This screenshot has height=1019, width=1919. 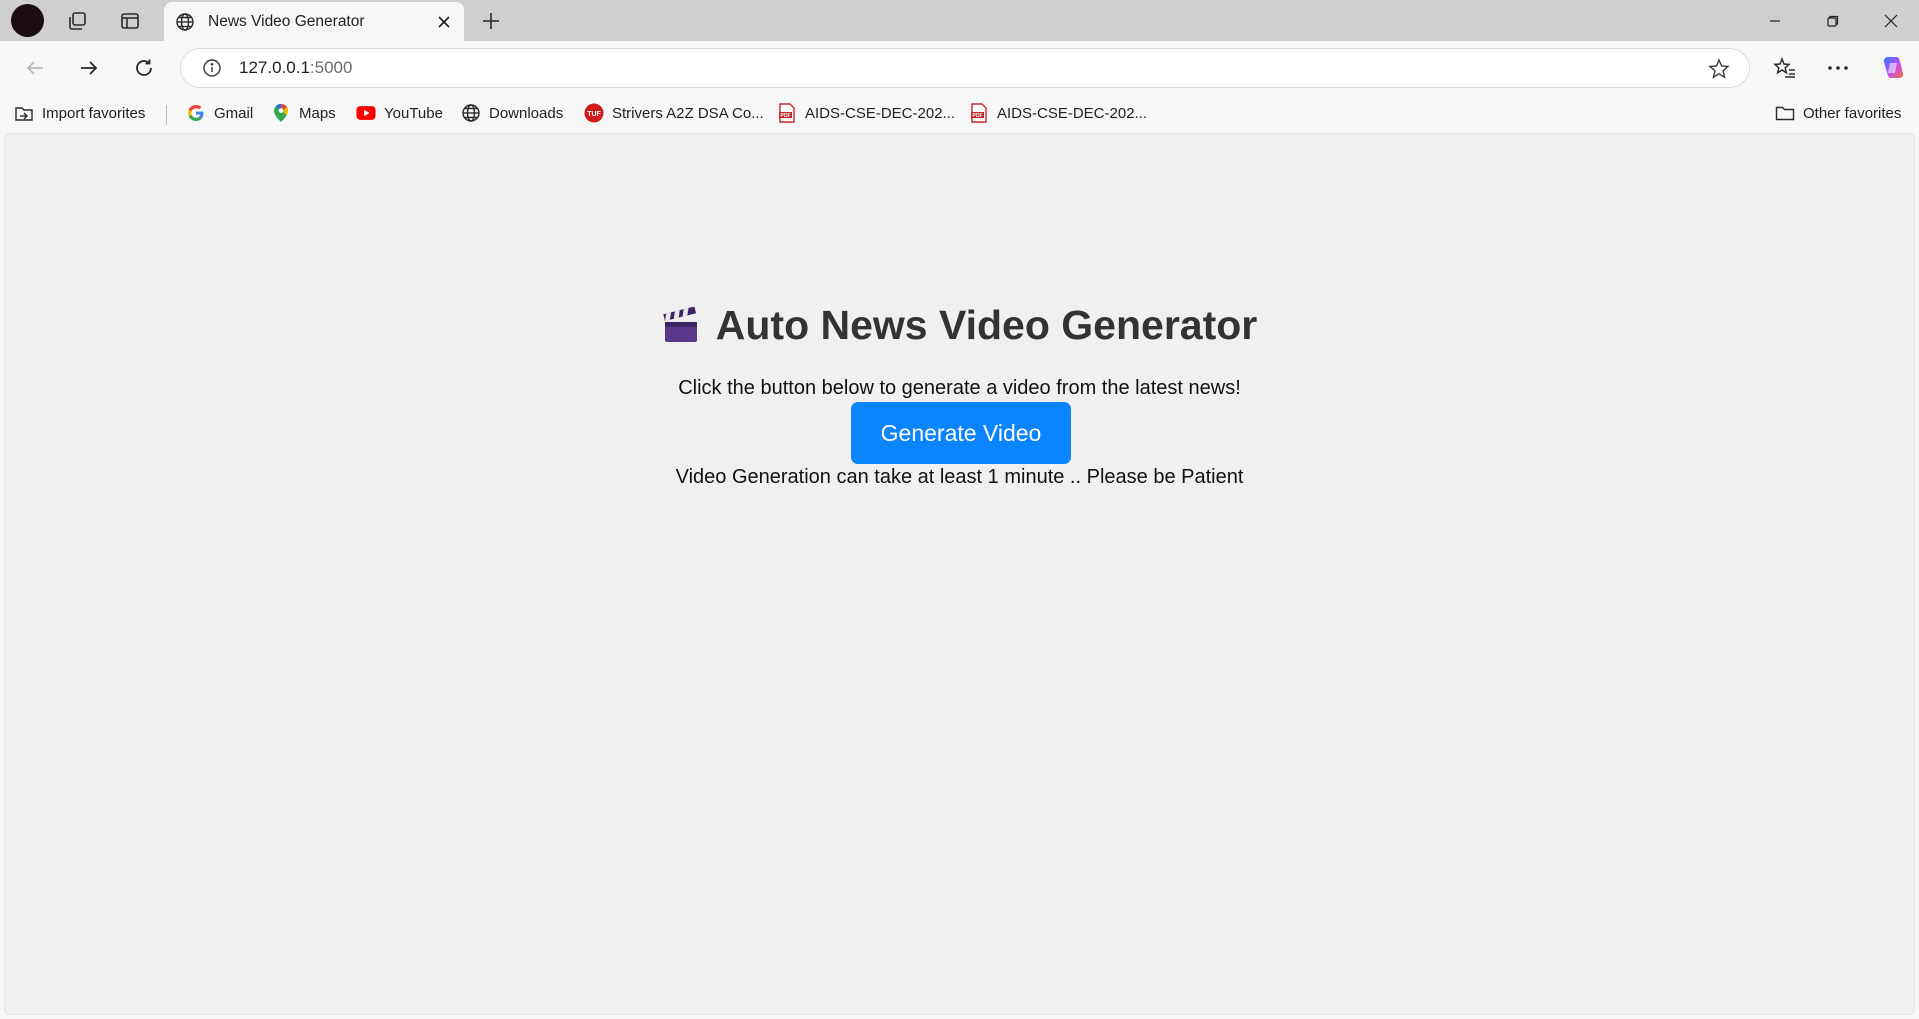 I want to click on restore-button, so click(x=1833, y=21).